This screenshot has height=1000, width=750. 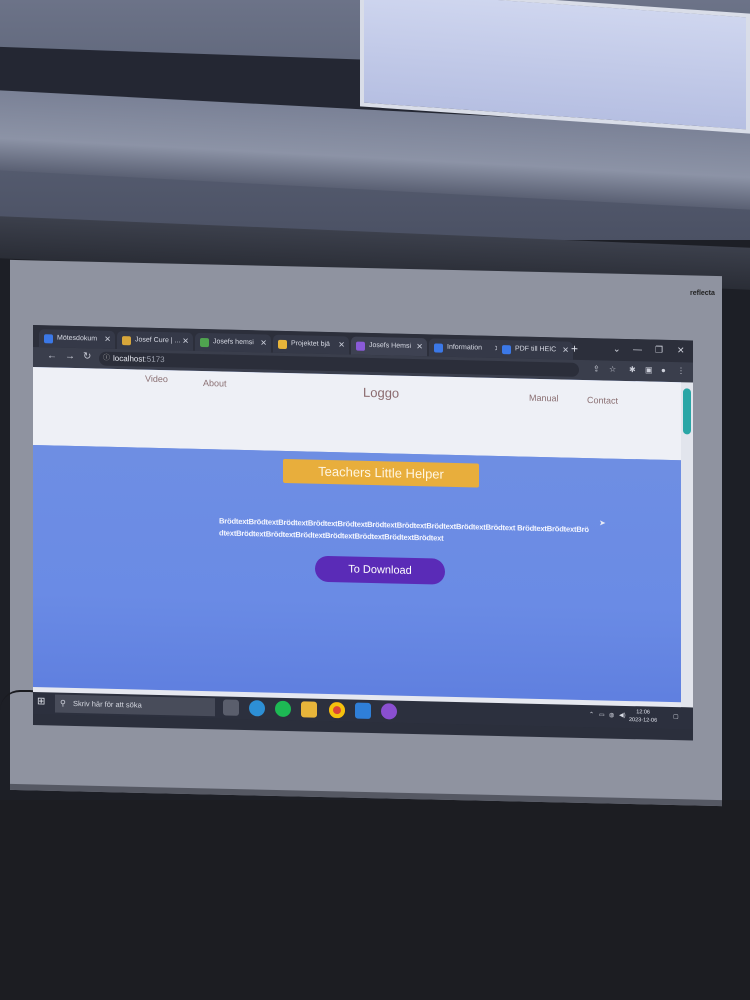 I want to click on browser-tab: PDF till HEIC ✕, so click(x=535, y=349).